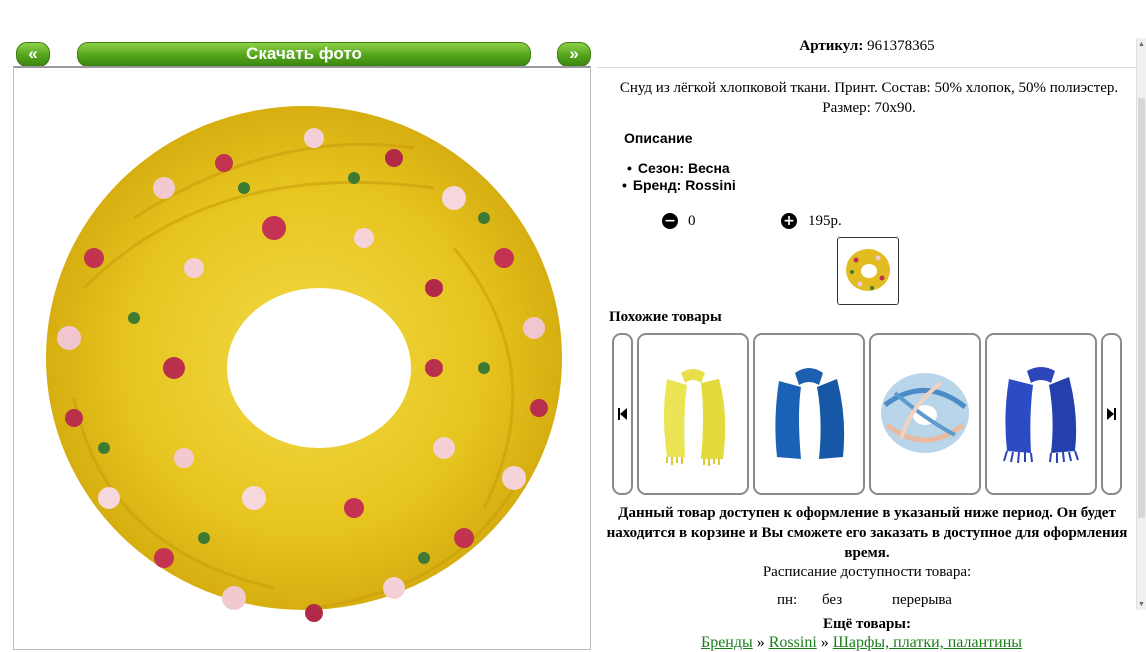 The height and width of the screenshot is (652, 1146). What do you see at coordinates (695, 417) in the screenshot?
I see `yellow-scarf-image` at bounding box center [695, 417].